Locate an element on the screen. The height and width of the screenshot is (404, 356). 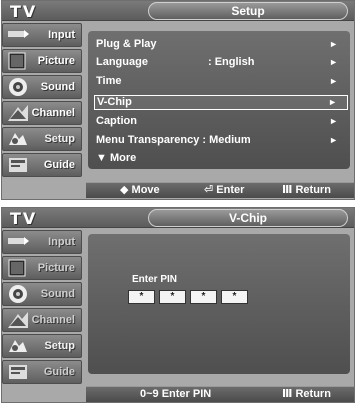
menu-item-label: Plug & Play is located at coordinates (126, 44).